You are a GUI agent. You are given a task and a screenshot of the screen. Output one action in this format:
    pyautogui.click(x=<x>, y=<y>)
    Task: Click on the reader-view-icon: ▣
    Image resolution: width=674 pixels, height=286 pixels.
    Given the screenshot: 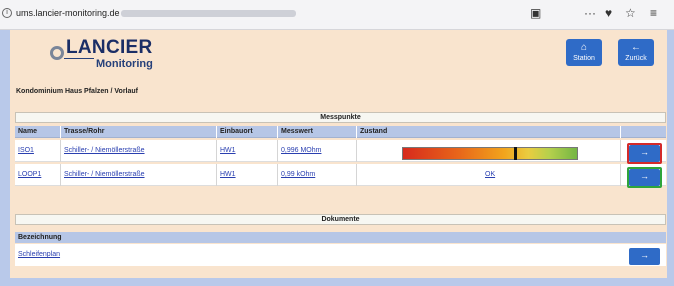 What is the action you would take?
    pyautogui.click(x=535, y=13)
    